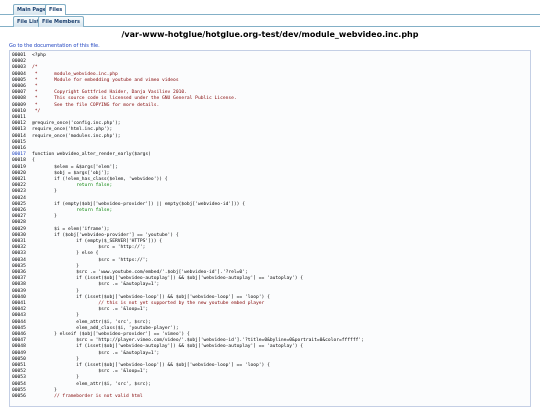  I want to click on code-line: 00010 */, so click(26, 112).